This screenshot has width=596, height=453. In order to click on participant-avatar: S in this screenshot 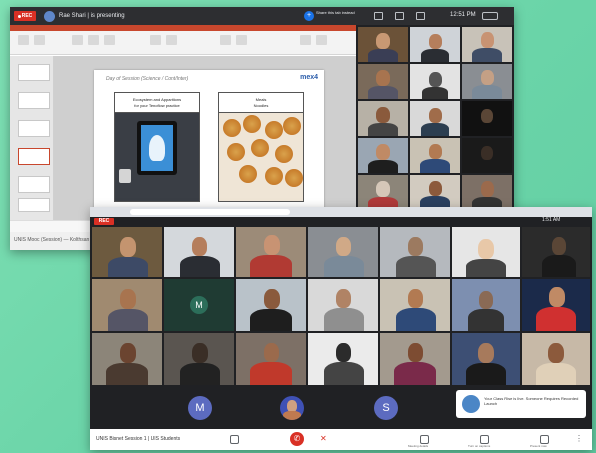, I will do `click(386, 408)`.